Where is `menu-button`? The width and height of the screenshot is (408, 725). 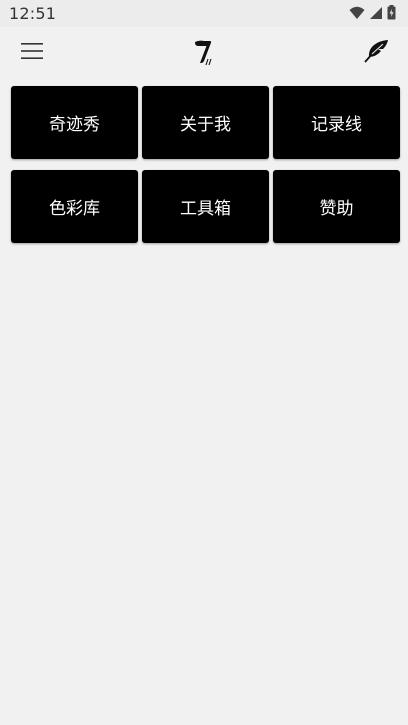 menu-button is located at coordinates (32, 53).